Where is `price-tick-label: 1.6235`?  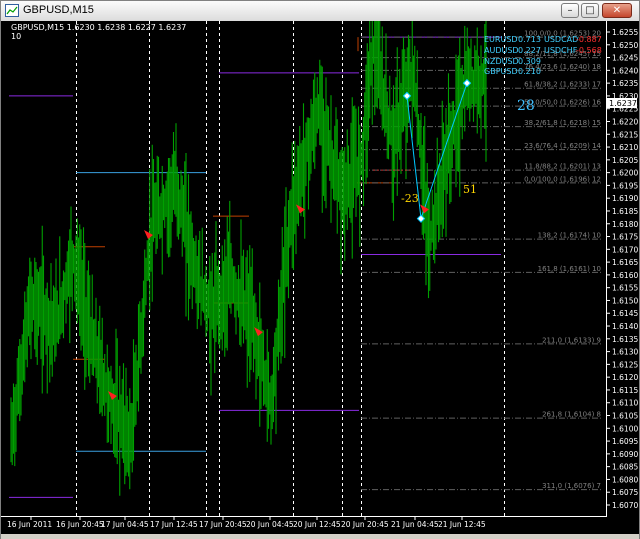
price-tick-label: 1.6235 is located at coordinates (625, 83).